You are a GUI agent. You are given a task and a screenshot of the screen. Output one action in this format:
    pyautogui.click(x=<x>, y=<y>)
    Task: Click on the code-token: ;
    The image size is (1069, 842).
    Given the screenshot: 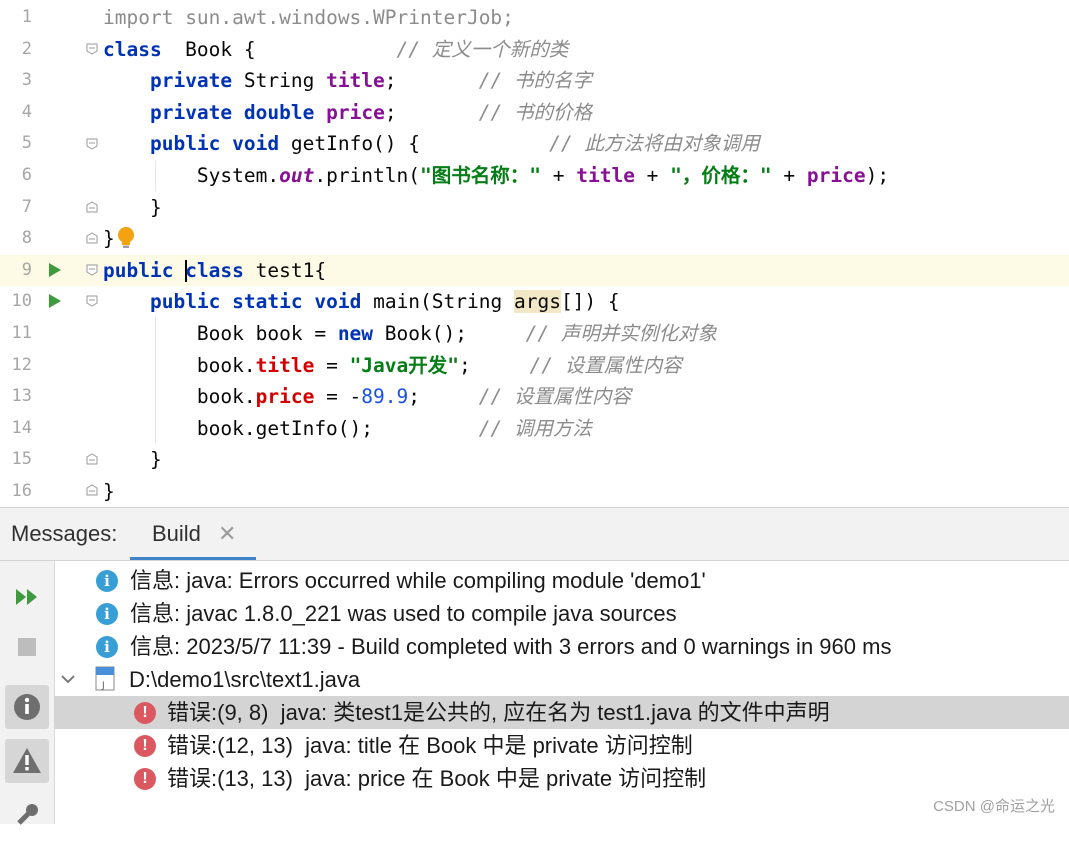 What is the action you would take?
    pyautogui.click(x=431, y=81)
    